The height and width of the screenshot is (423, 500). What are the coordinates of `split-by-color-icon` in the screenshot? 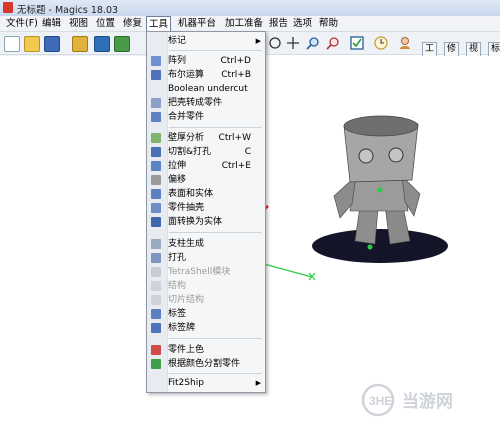 It's located at (156, 364).